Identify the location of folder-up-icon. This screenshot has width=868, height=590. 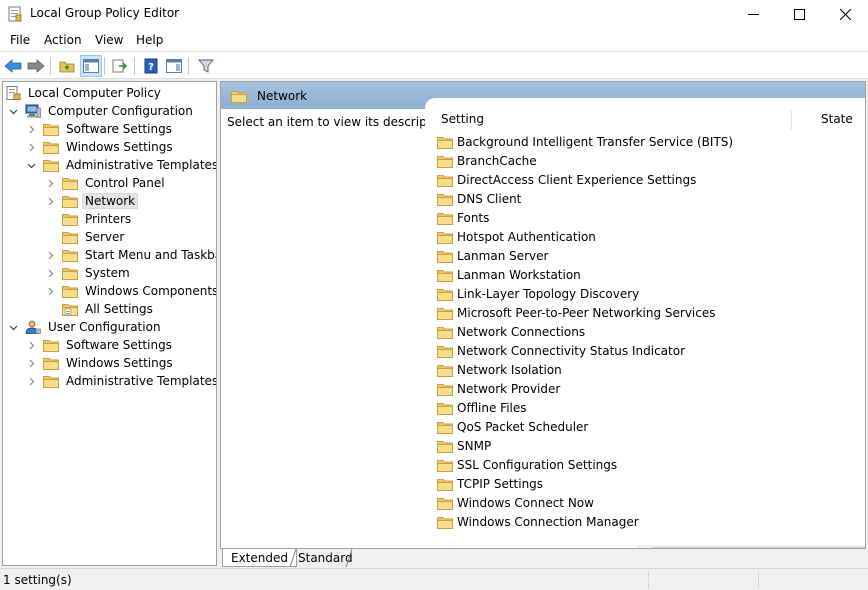
(67, 67).